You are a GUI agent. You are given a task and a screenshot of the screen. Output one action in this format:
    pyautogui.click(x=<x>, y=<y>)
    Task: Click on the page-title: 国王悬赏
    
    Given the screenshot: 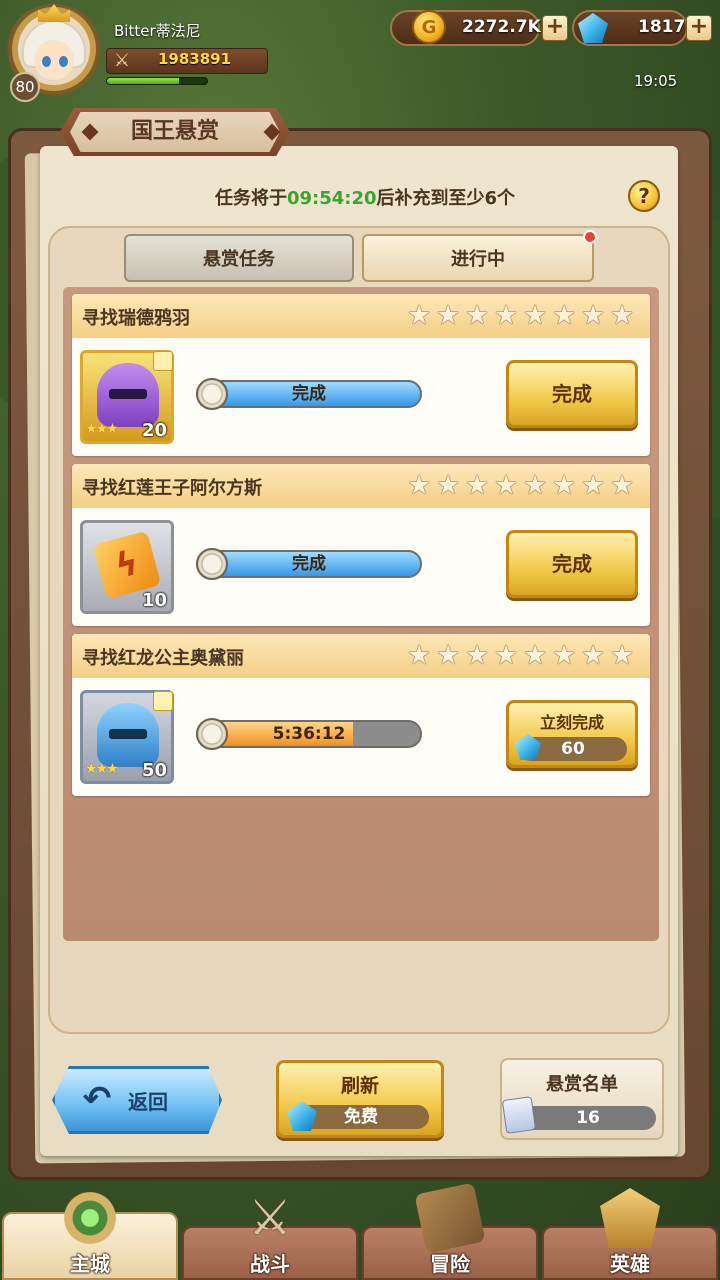 What is the action you would take?
    pyautogui.click(x=174, y=131)
    